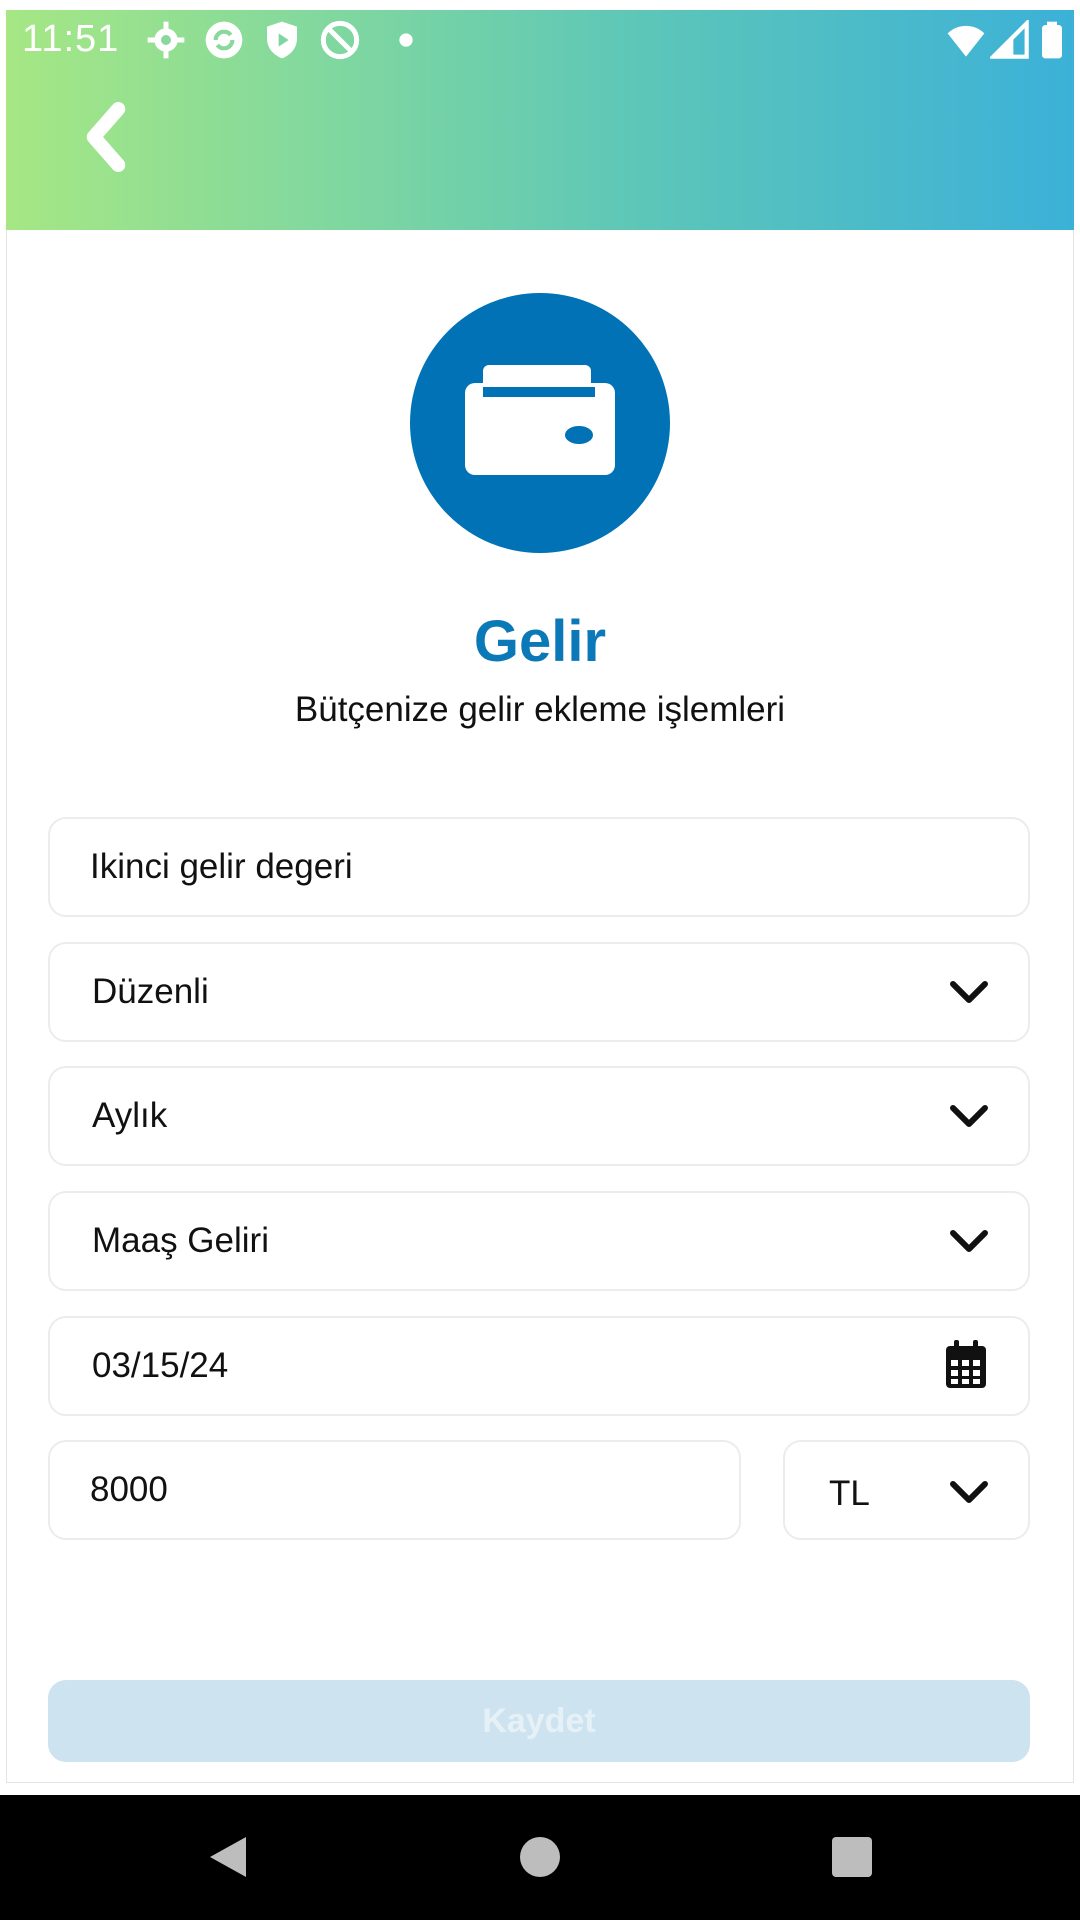 This screenshot has height=1920, width=1080. What do you see at coordinates (540, 641) in the screenshot?
I see `page-title: Gelir` at bounding box center [540, 641].